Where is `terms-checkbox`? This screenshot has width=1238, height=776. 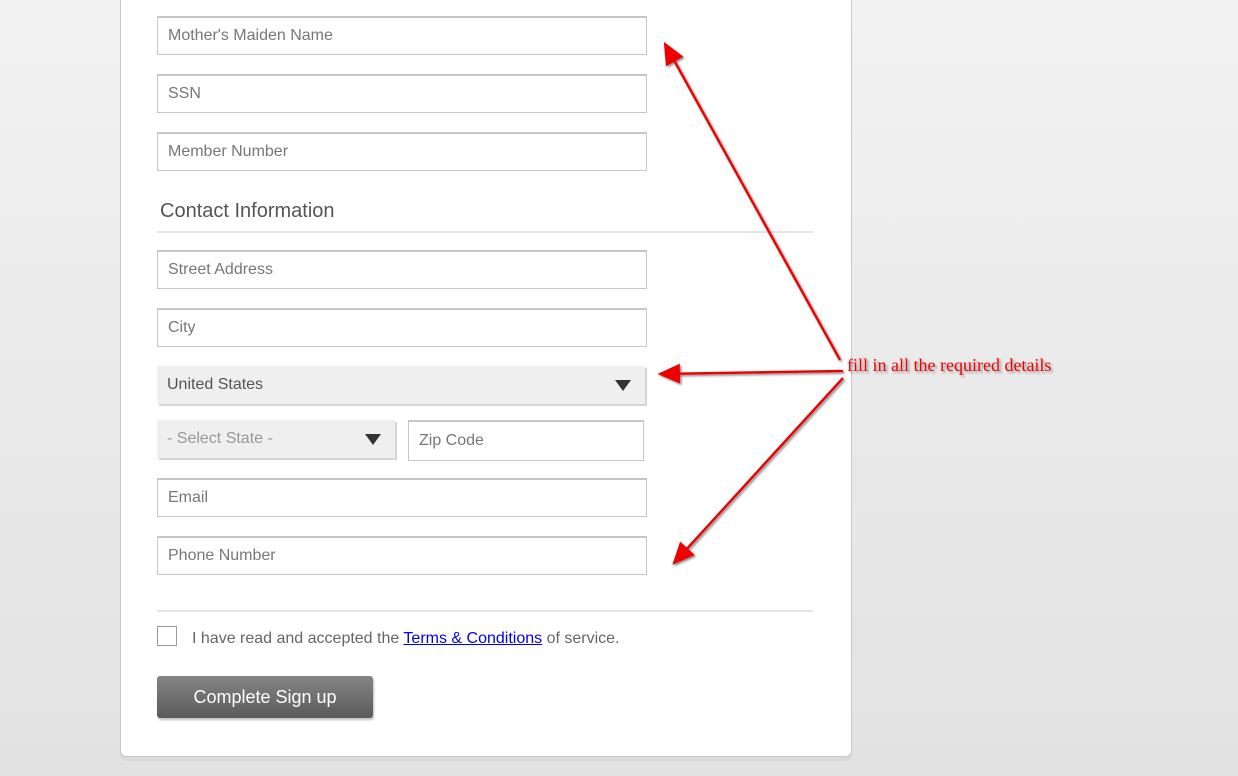 terms-checkbox is located at coordinates (167, 636).